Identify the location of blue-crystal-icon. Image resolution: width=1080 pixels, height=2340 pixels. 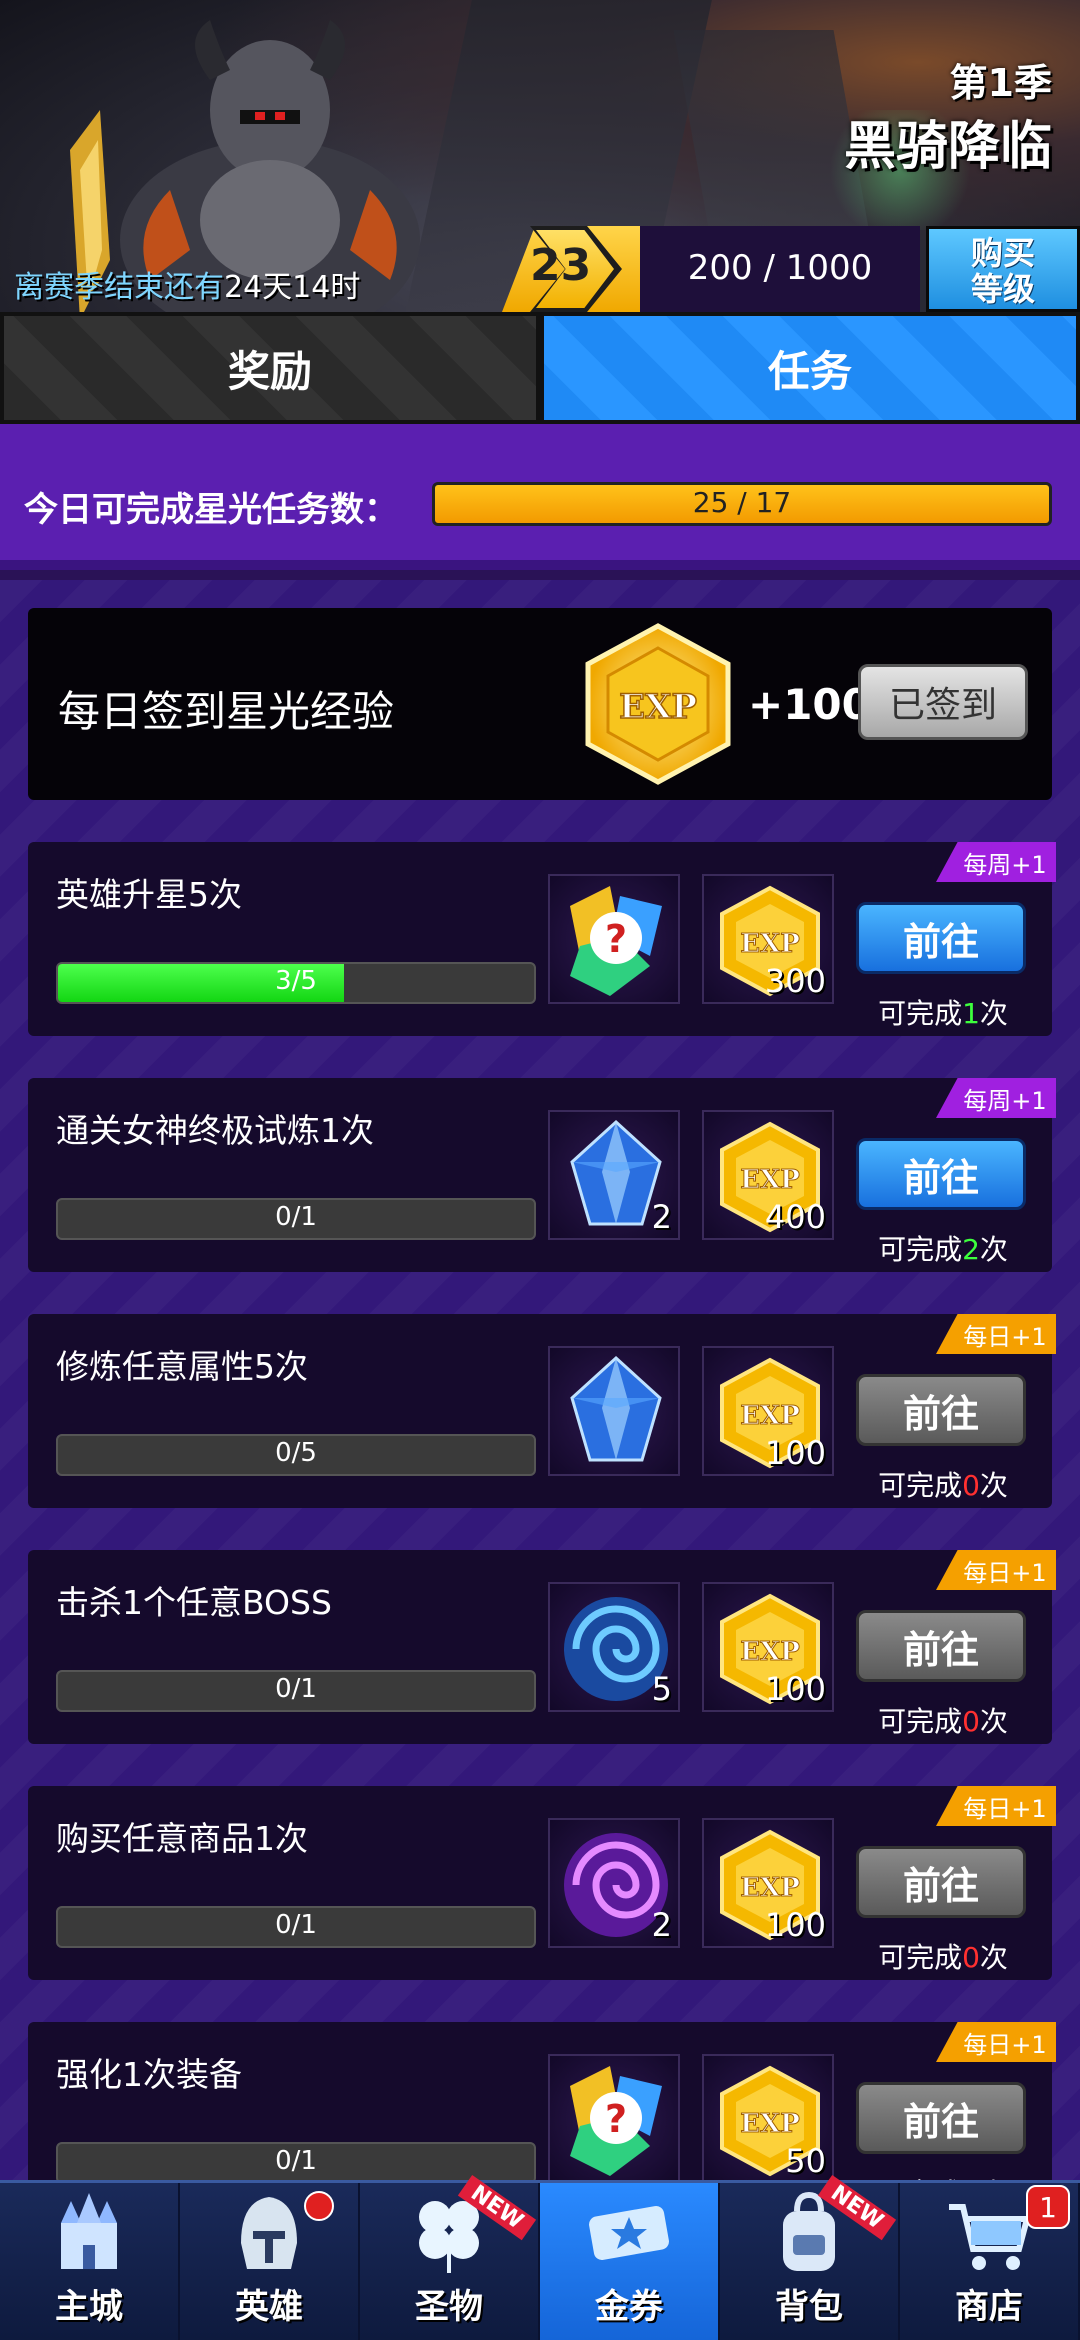
(616, 1418).